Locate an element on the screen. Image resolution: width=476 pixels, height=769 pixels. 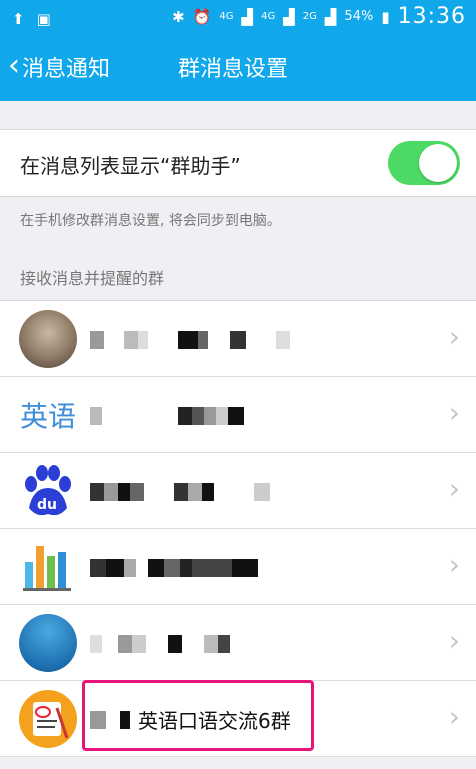
bar-chart-avatar is located at coordinates (48, 567).